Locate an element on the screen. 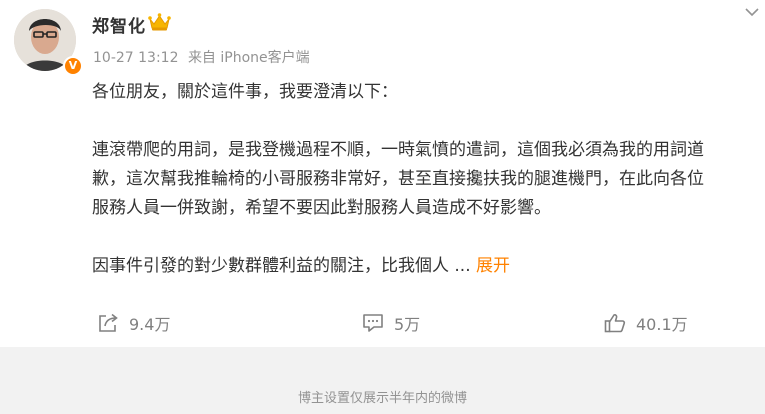 The image size is (765, 414). post-line: 因事件引發的對少數群體利益的關注，比我個人 is located at coordinates (270, 266).